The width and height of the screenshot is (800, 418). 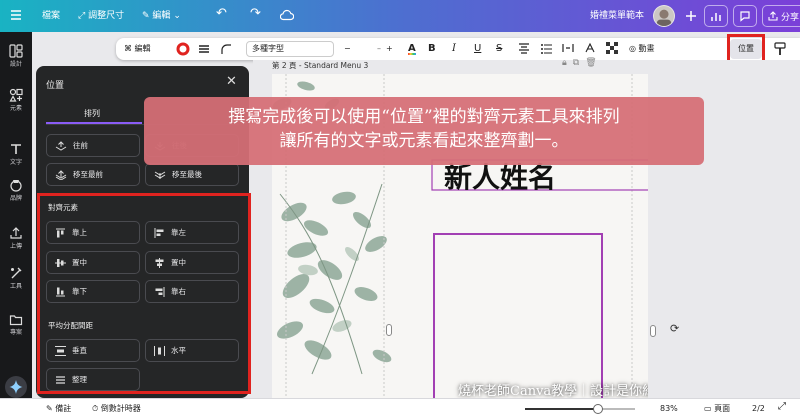 What do you see at coordinates (782, 407) in the screenshot?
I see `fullscreen-icon: ⤢` at bounding box center [782, 407].